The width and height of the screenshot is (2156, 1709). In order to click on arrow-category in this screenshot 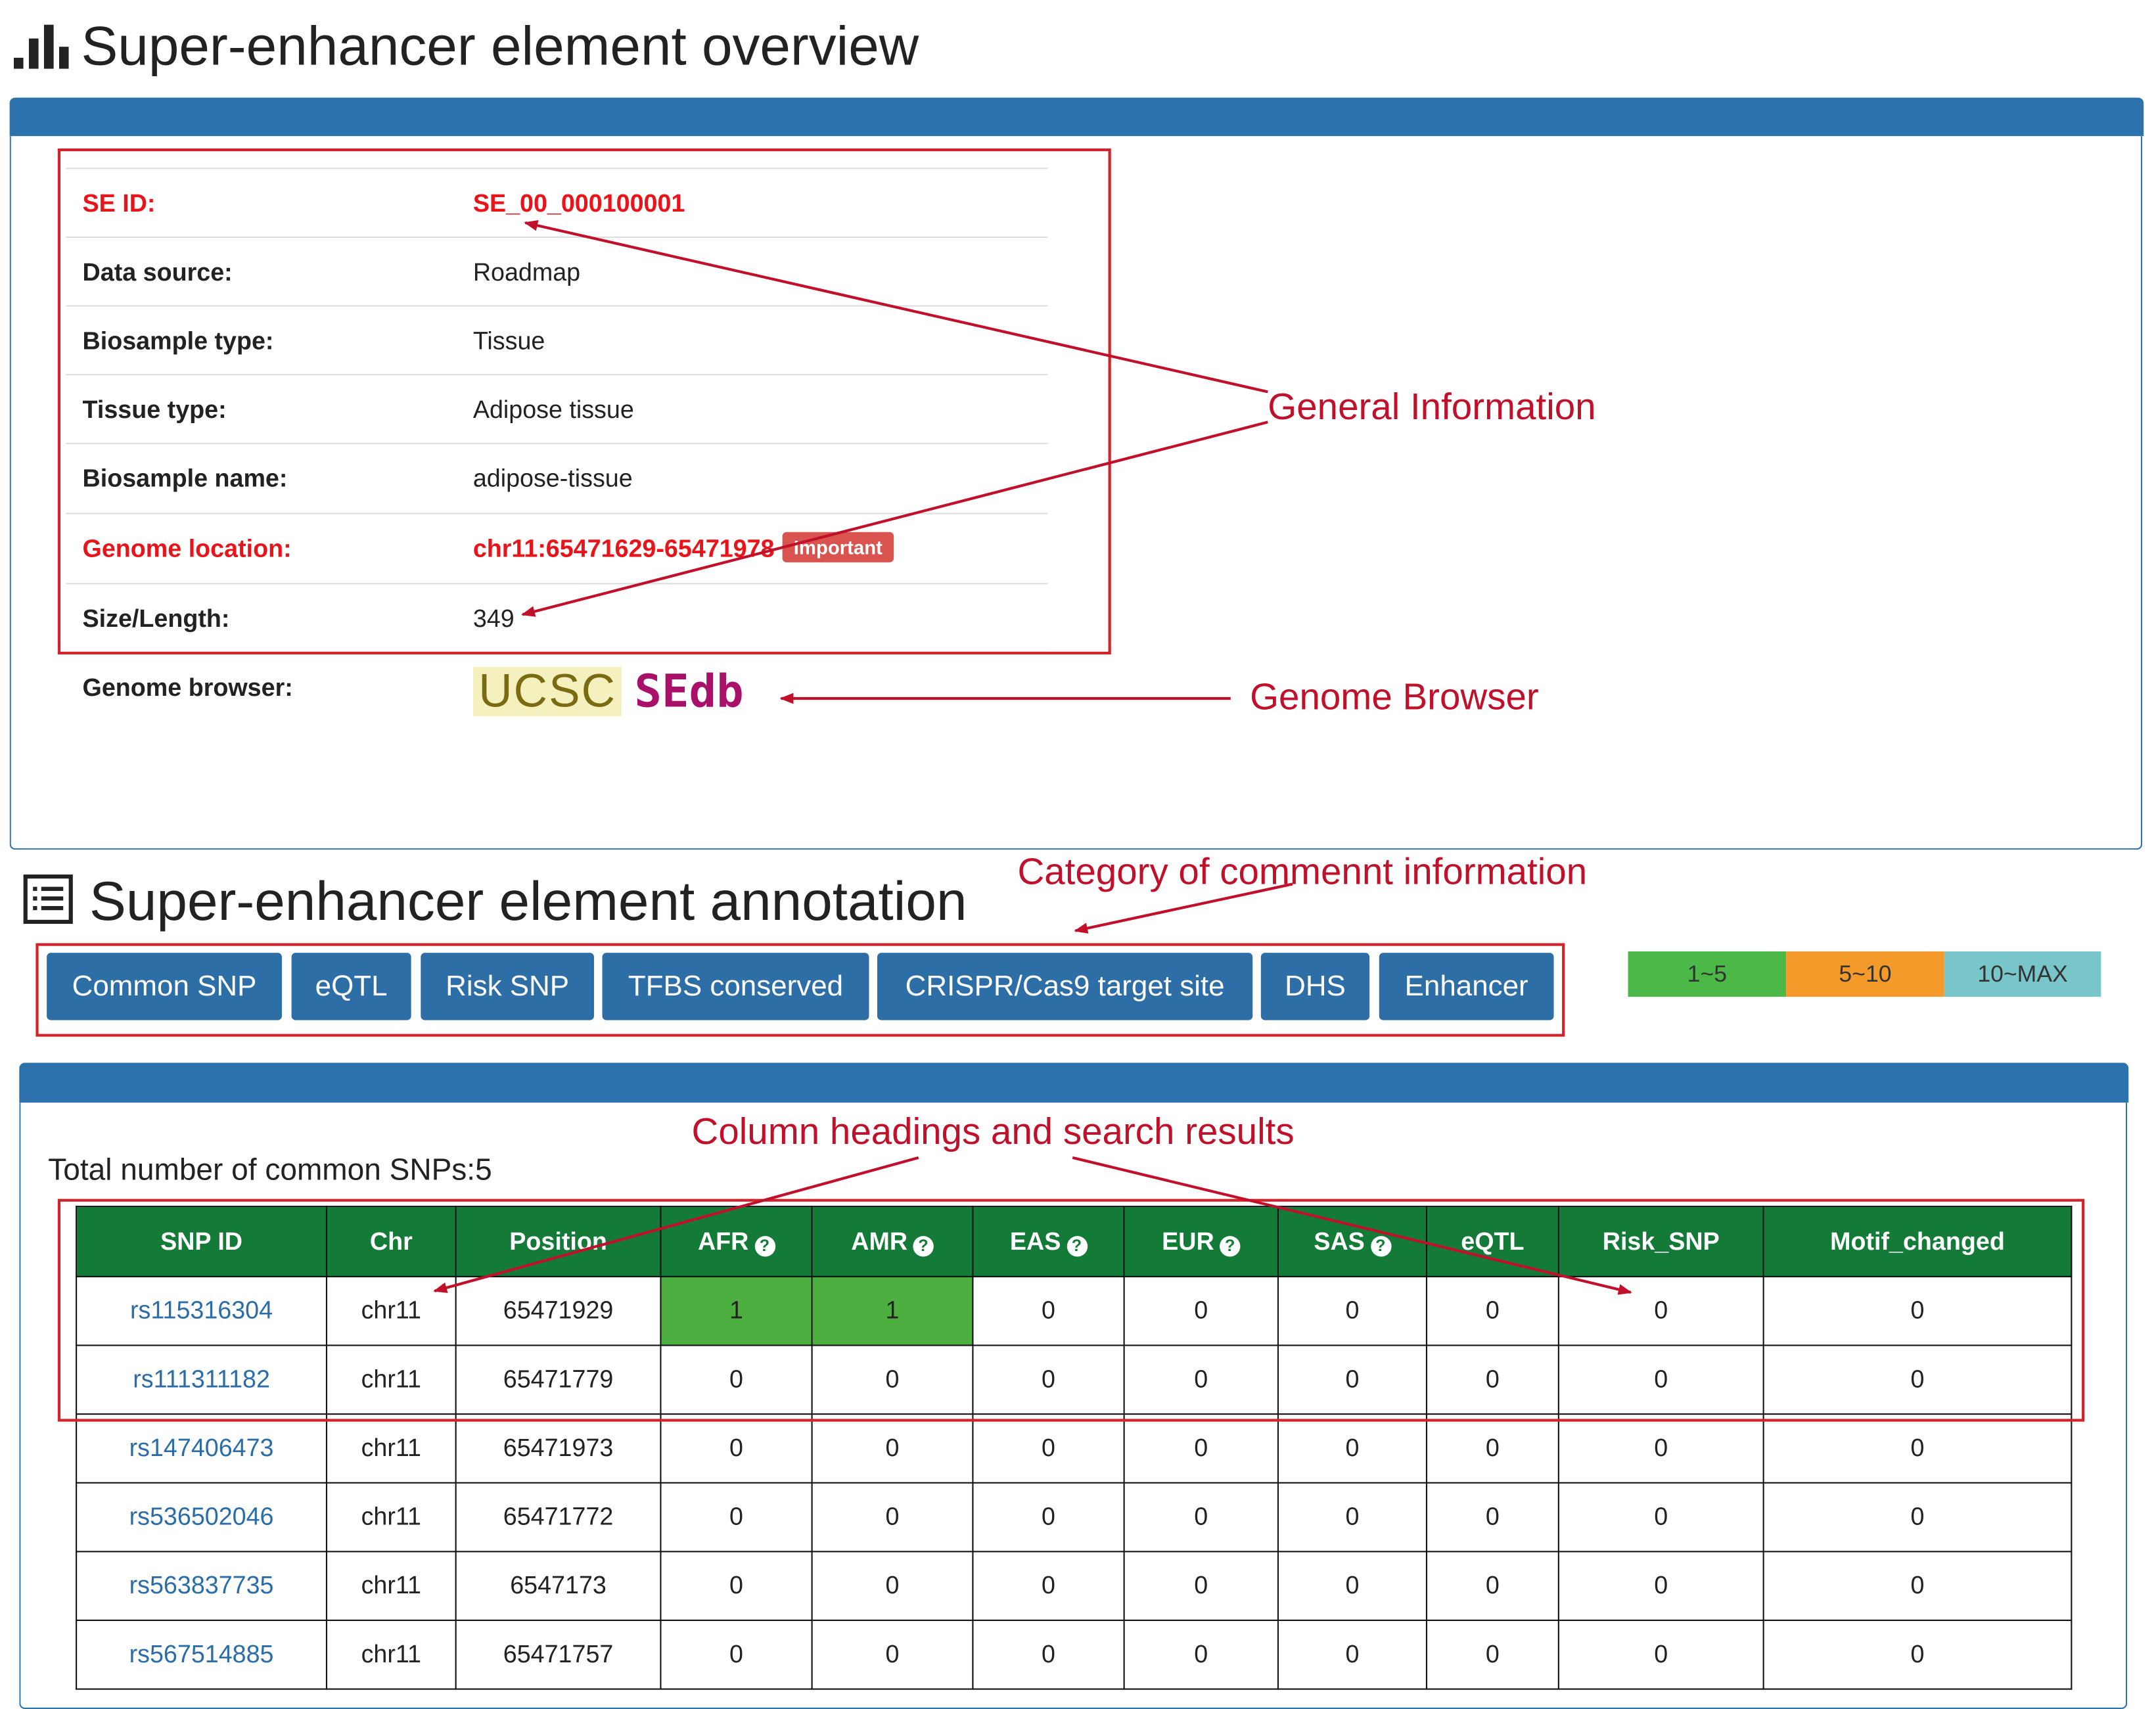, I will do `click(1183, 908)`.